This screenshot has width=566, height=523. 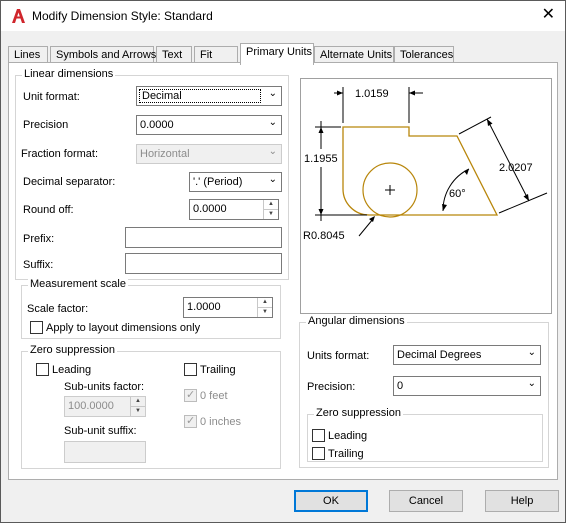 What do you see at coordinates (523, 203) in the screenshot?
I see `right-ext-bottom` at bounding box center [523, 203].